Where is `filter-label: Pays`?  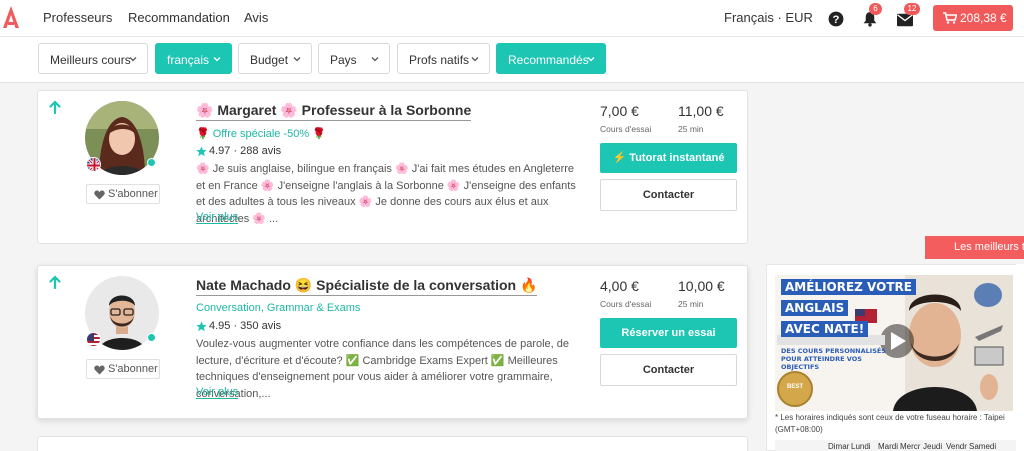 filter-label: Pays is located at coordinates (343, 60).